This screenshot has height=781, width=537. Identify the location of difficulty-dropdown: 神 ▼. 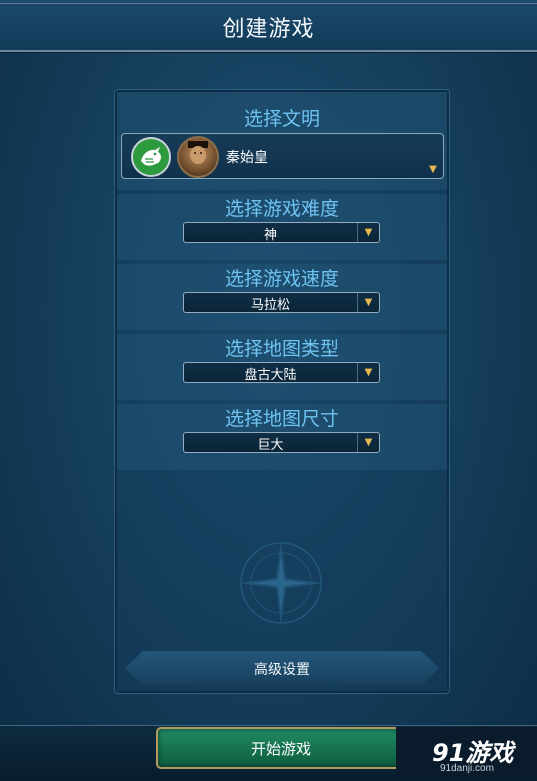
(281, 232).